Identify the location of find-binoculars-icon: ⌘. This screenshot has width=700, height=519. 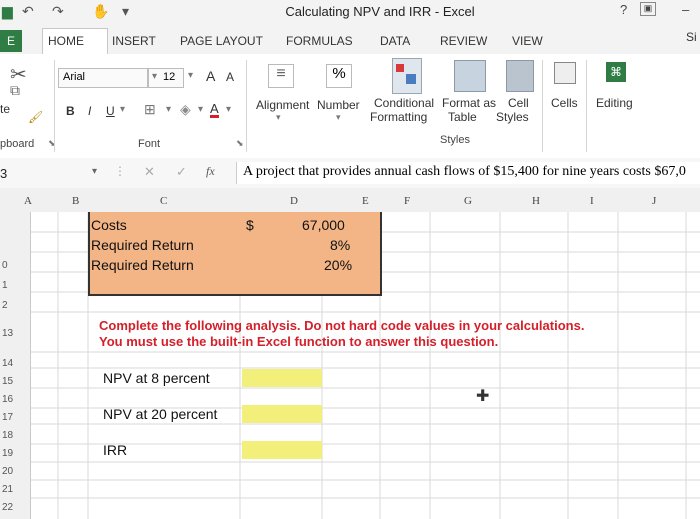
(616, 72).